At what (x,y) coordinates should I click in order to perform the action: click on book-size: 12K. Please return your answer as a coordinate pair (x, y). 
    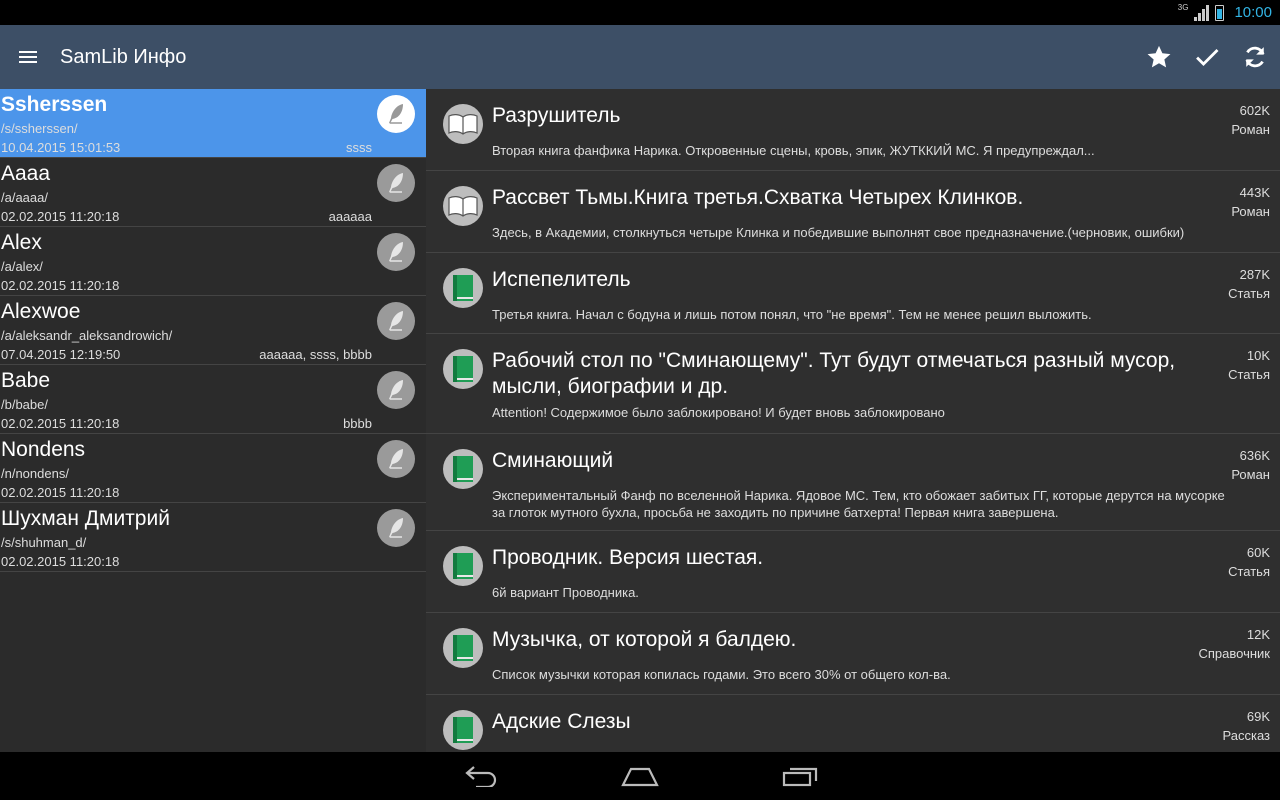
    Looking at the image, I should click on (1258, 634).